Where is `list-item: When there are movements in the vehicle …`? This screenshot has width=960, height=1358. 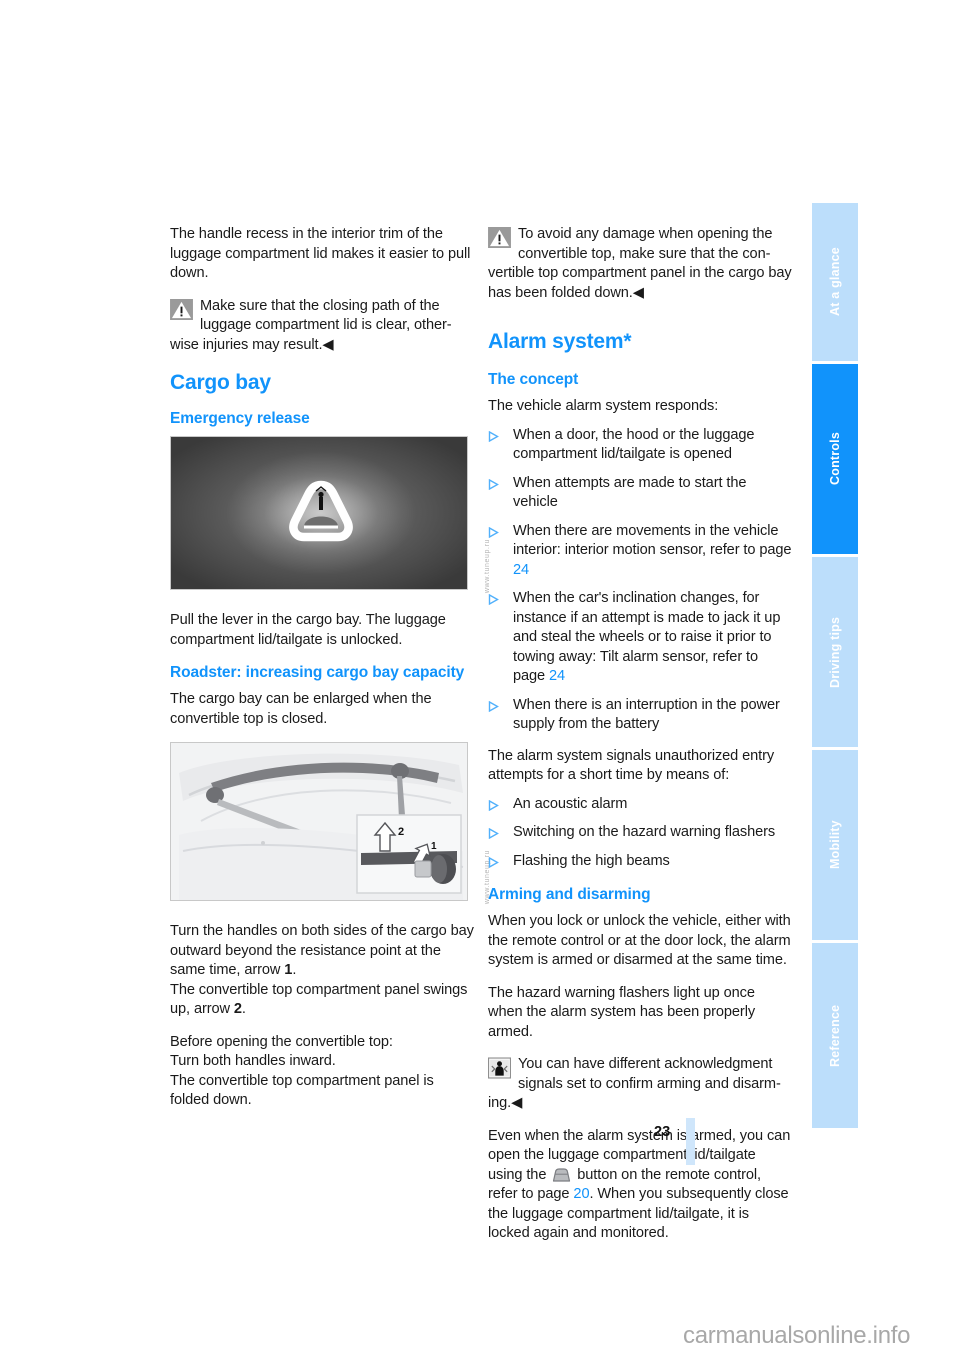 list-item: When there are movements in the vehicle … is located at coordinates (640, 551).